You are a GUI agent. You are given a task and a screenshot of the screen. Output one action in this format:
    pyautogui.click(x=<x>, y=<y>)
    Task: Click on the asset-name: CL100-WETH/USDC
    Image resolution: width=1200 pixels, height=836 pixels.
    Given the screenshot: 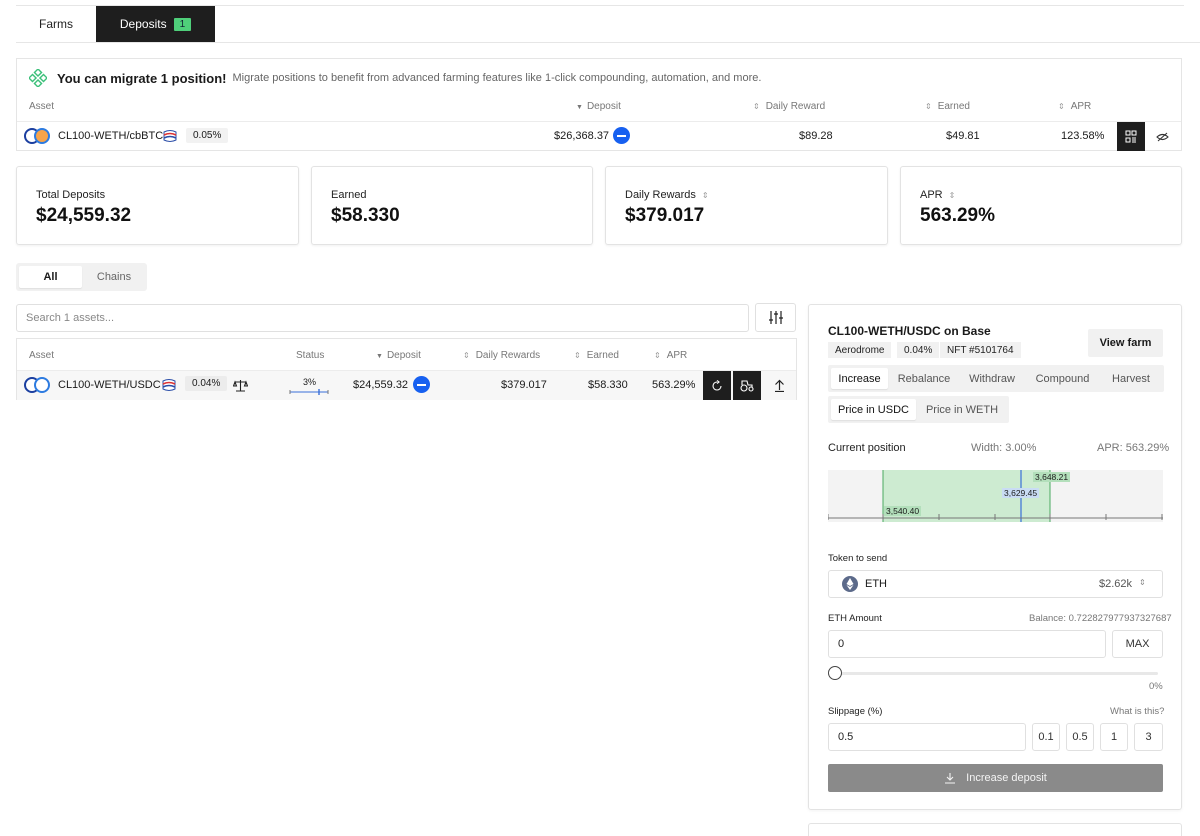 What is the action you would take?
    pyautogui.click(x=109, y=385)
    